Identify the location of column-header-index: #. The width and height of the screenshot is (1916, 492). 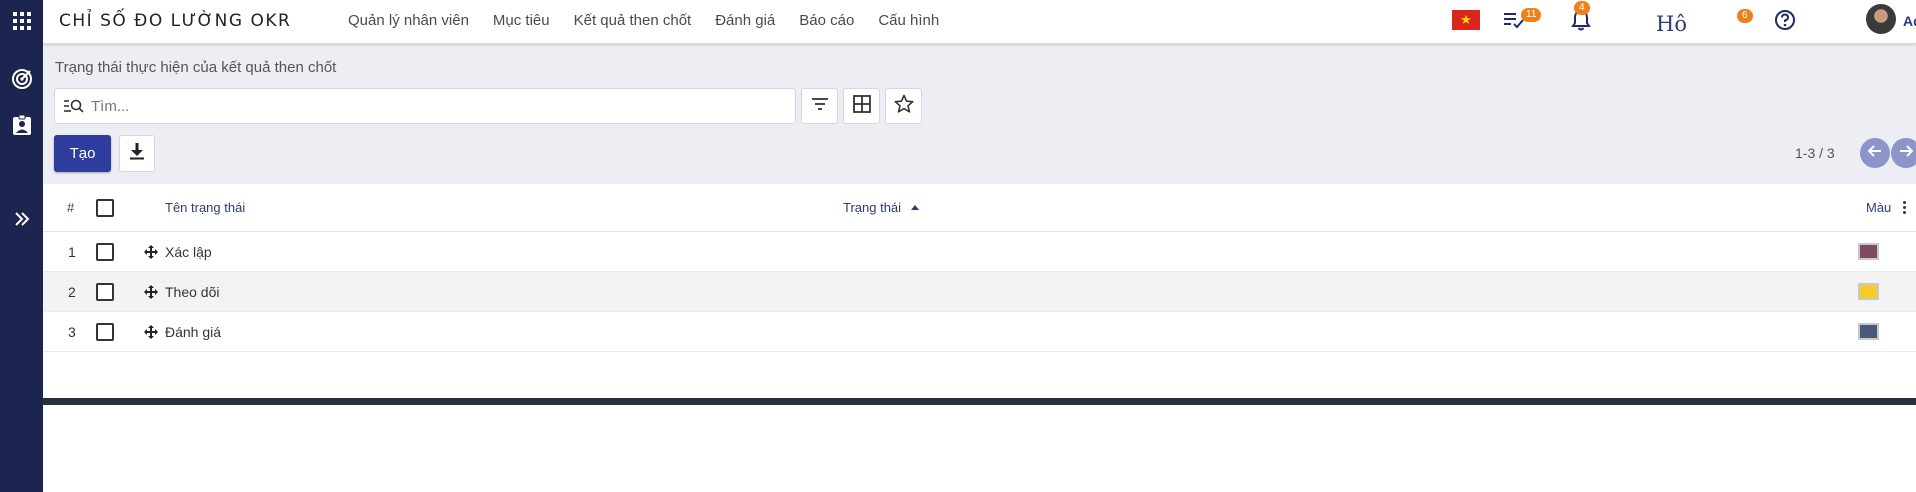
(71, 207).